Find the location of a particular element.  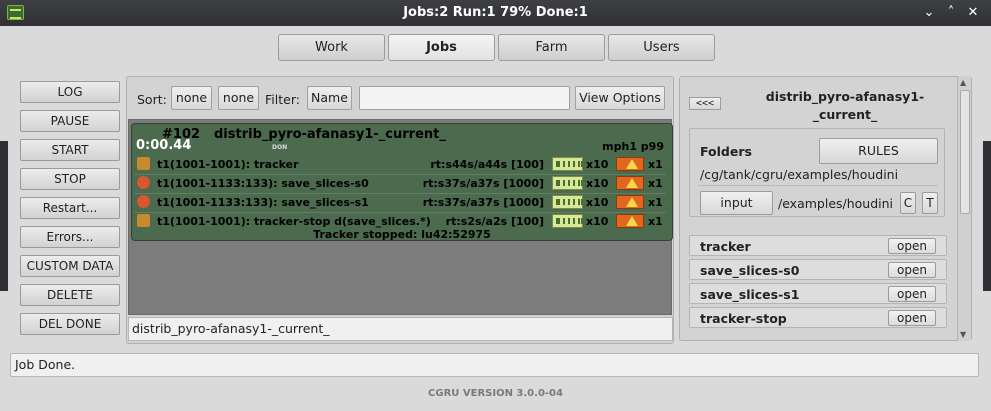

details-scrollbar: ▲ ▼ is located at coordinates (964, 208).